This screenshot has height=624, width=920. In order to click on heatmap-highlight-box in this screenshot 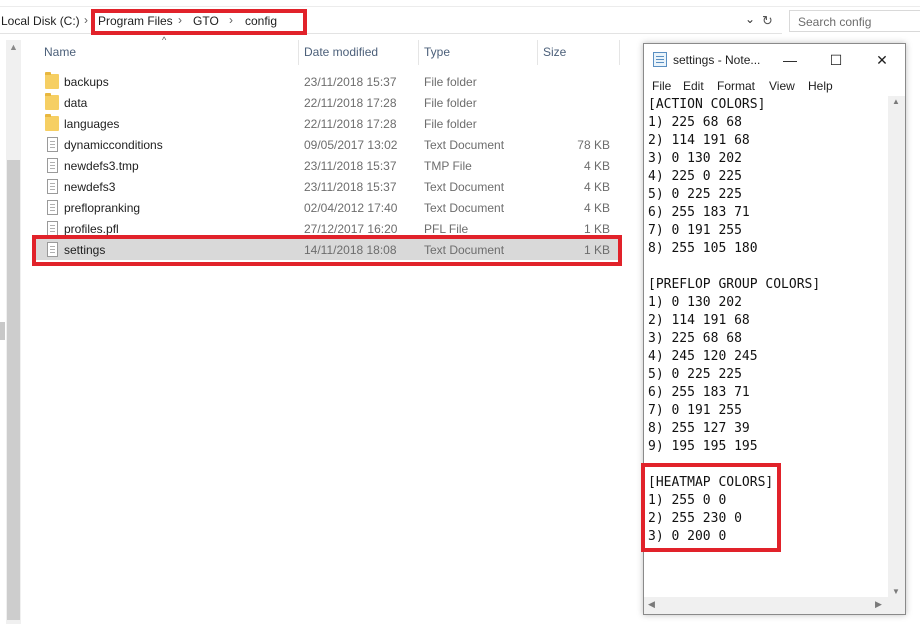, I will do `click(711, 507)`.